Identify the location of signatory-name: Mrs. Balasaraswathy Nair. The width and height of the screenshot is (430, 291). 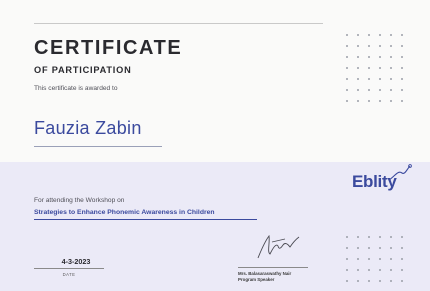
(265, 273).